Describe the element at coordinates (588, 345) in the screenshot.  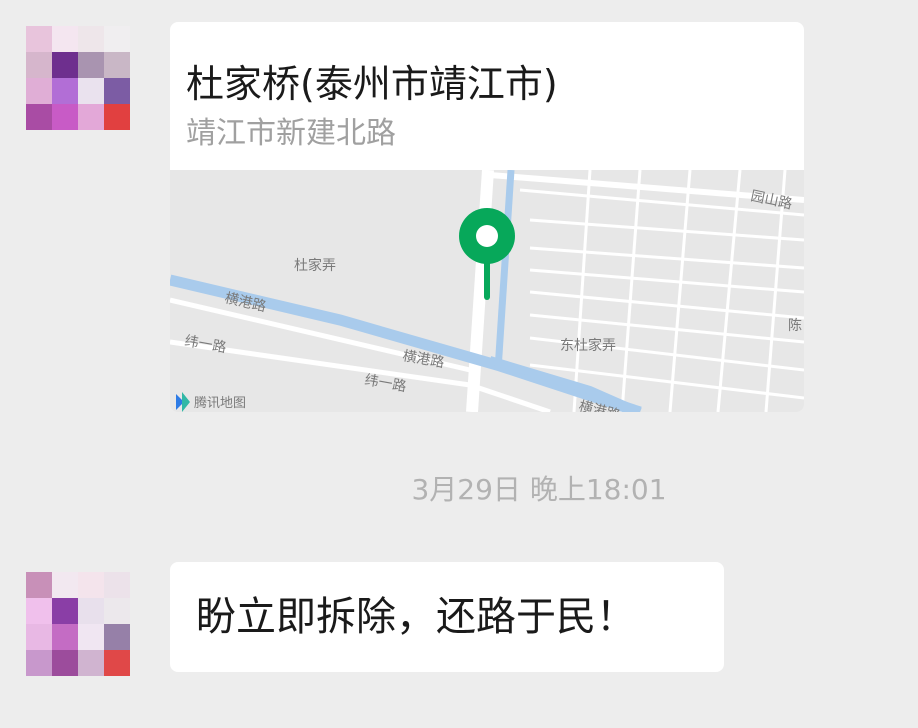
I see `map-label-dongdujianong: 东杜家弄` at that location.